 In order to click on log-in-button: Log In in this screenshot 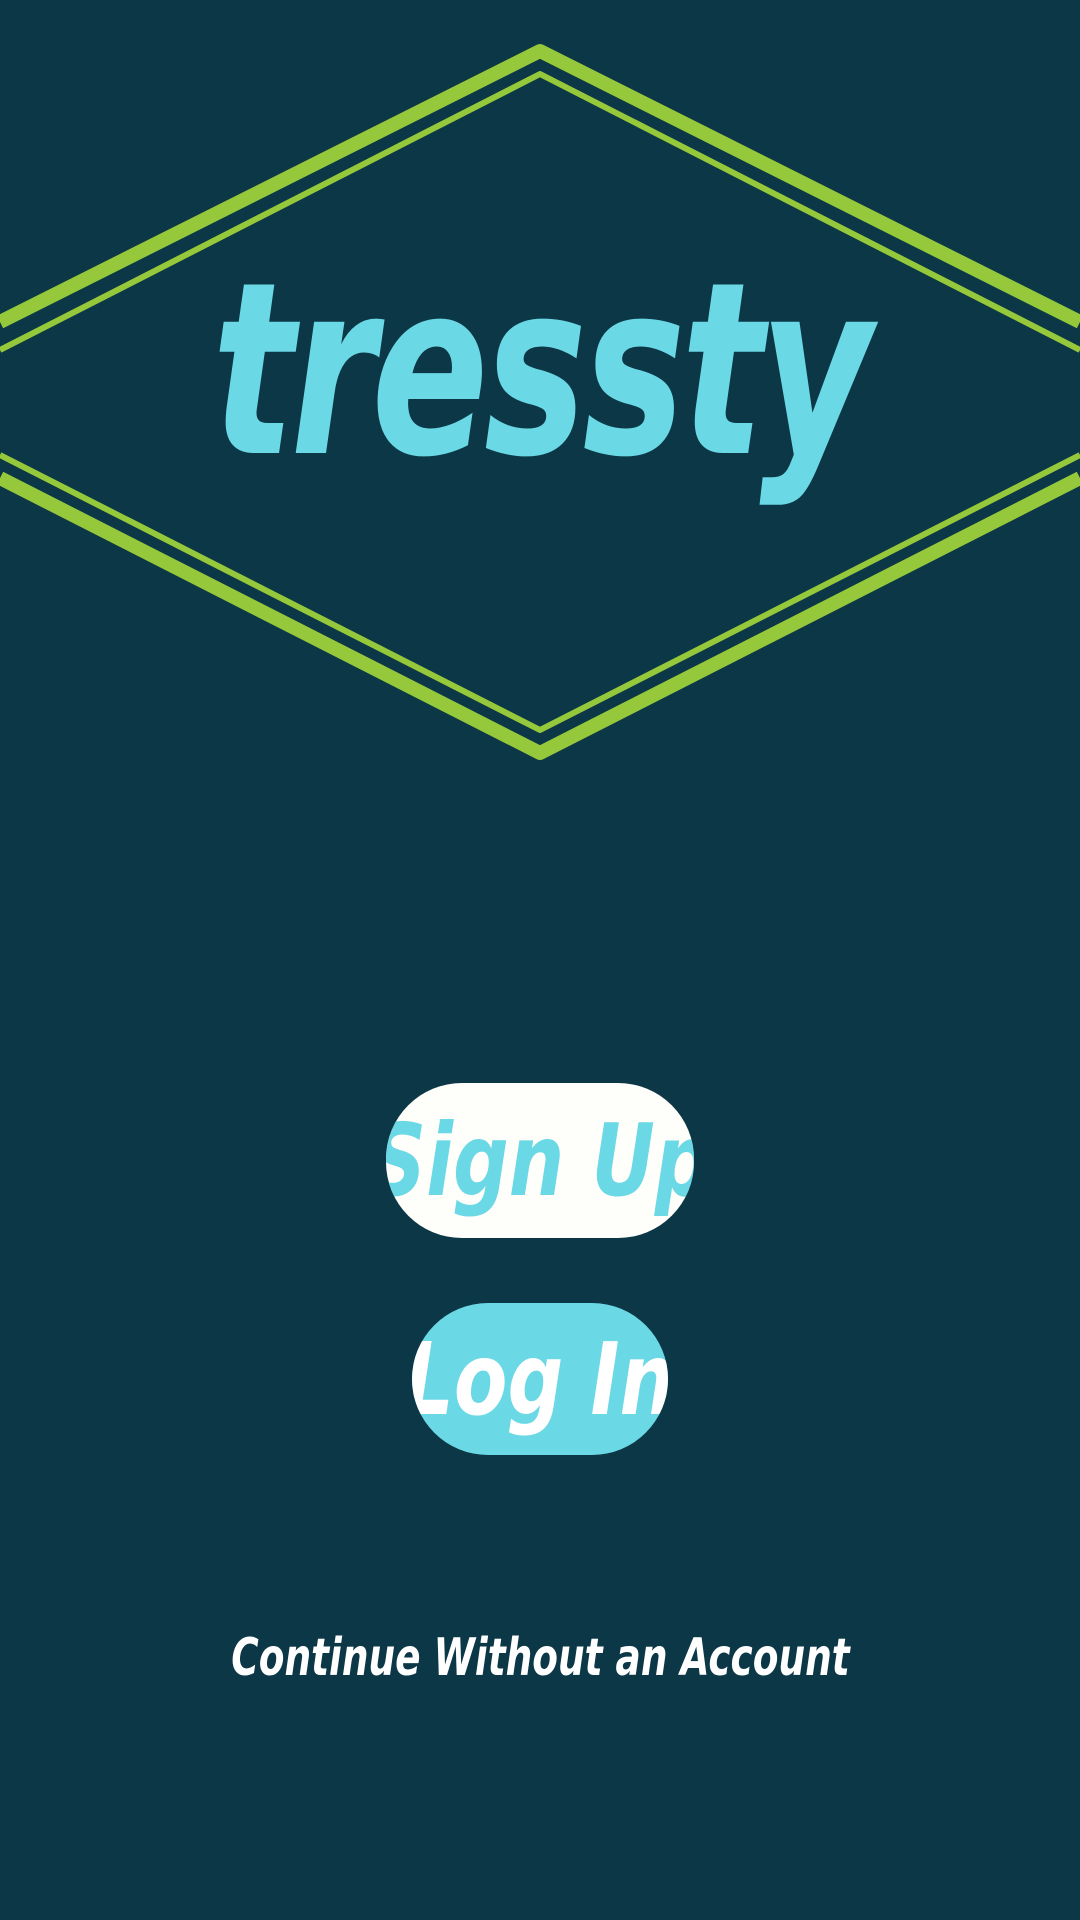, I will do `click(540, 1379)`.